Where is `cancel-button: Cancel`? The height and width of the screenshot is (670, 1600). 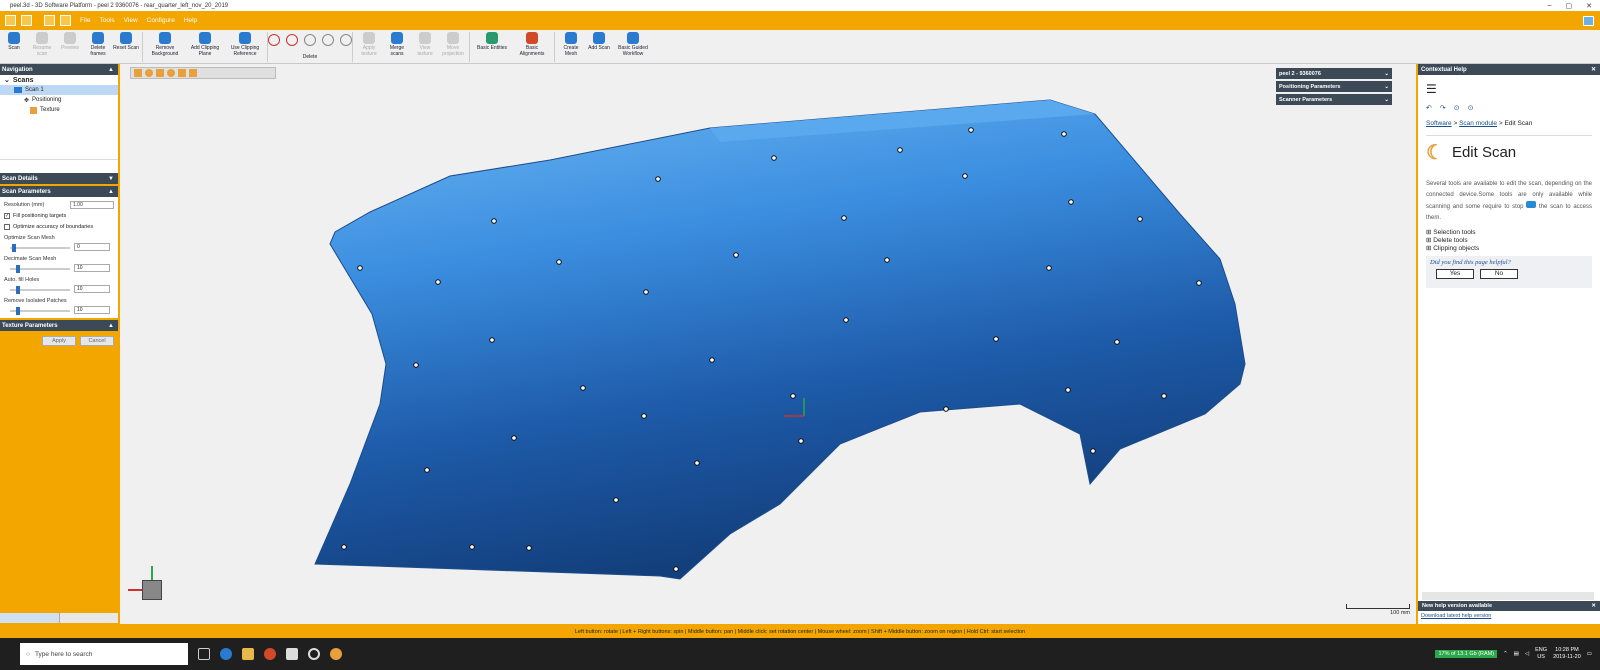
cancel-button: Cancel is located at coordinates (97, 341).